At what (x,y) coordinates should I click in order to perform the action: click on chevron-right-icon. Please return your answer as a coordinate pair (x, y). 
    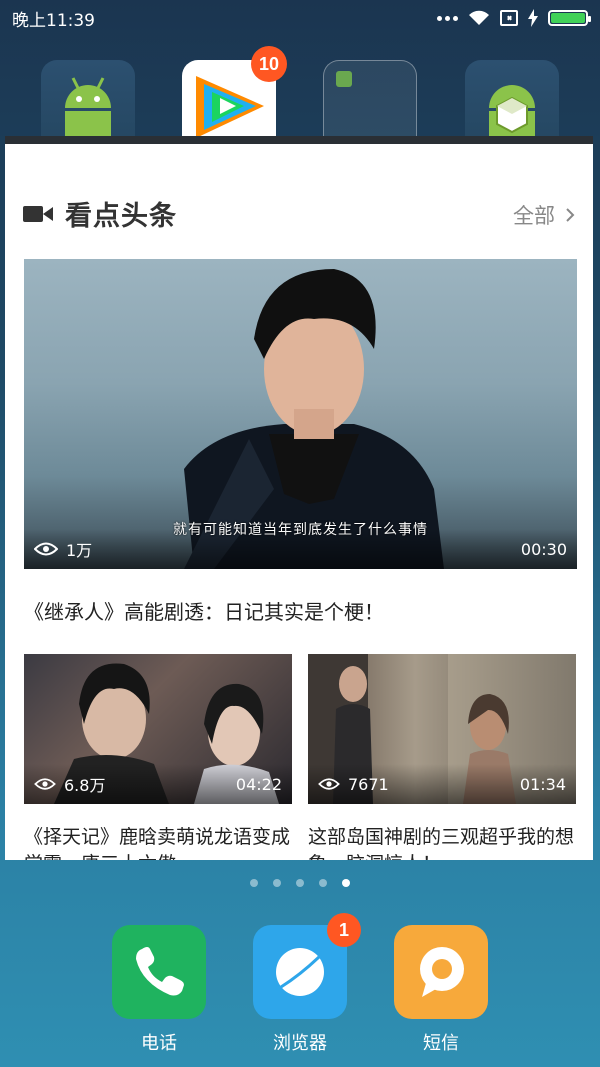
    Looking at the image, I should click on (570, 215).